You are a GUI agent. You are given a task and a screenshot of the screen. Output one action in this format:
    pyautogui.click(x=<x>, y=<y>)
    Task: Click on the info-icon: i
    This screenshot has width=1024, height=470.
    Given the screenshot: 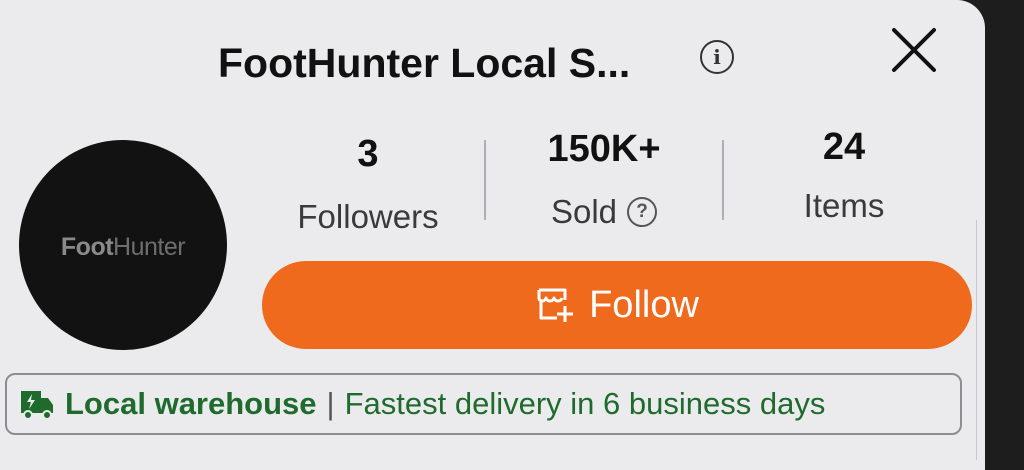 What is the action you would take?
    pyautogui.click(x=717, y=57)
    